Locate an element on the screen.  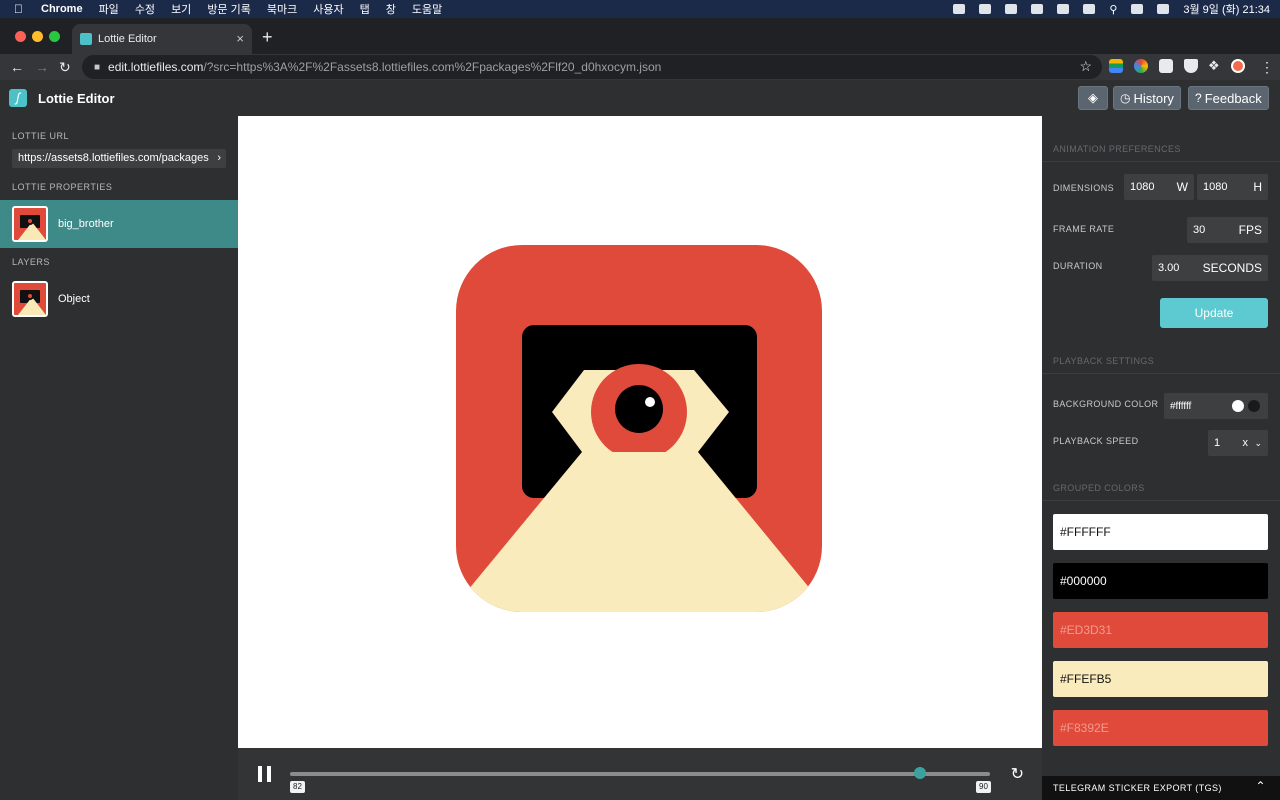
url-host: edit.lottiefiles.com is located at coordinates (156, 67).